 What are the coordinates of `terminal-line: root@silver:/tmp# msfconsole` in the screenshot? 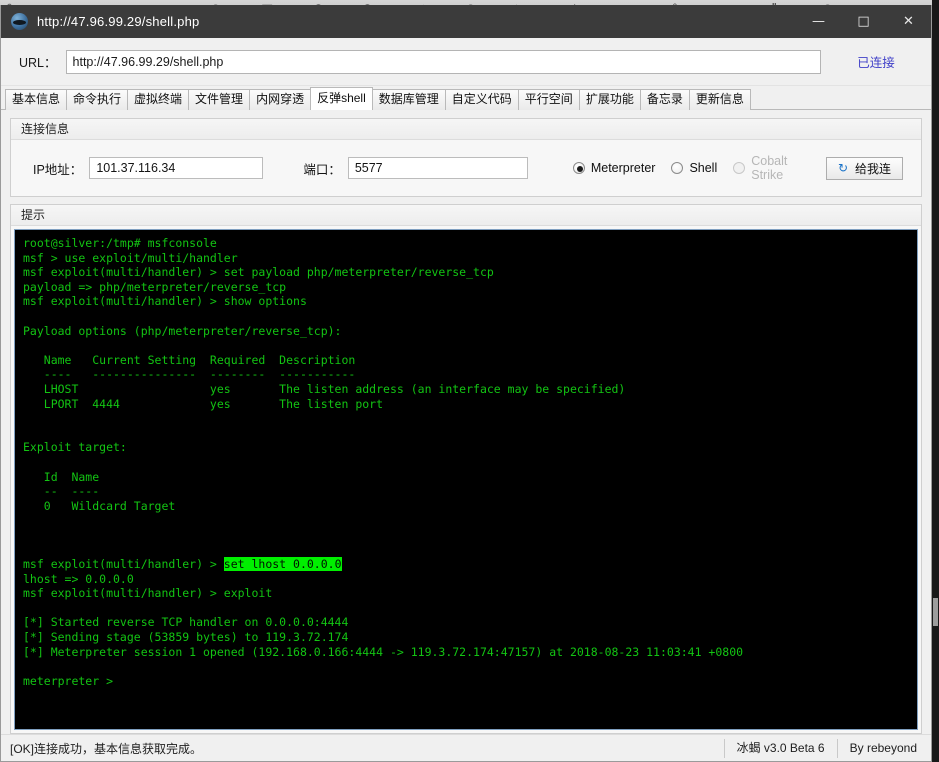 It's located at (120, 243).